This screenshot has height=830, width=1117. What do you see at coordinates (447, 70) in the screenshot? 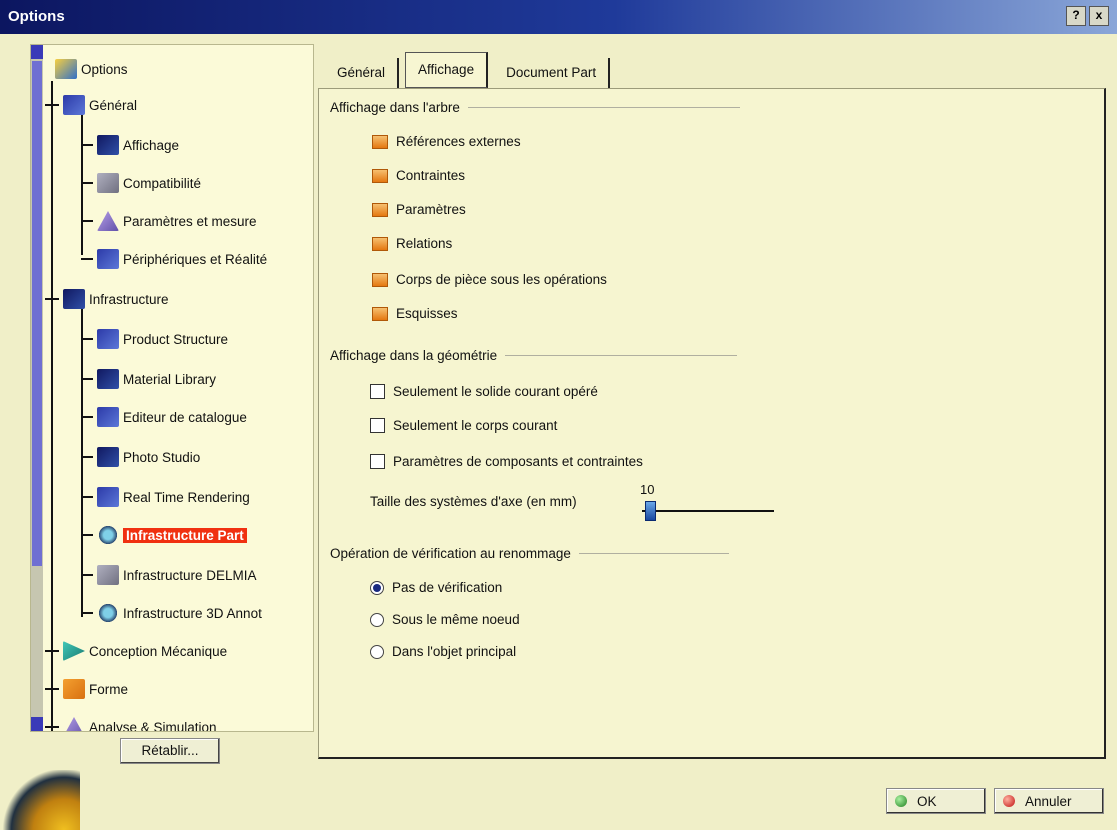
I see `tab-display: Affichage` at bounding box center [447, 70].